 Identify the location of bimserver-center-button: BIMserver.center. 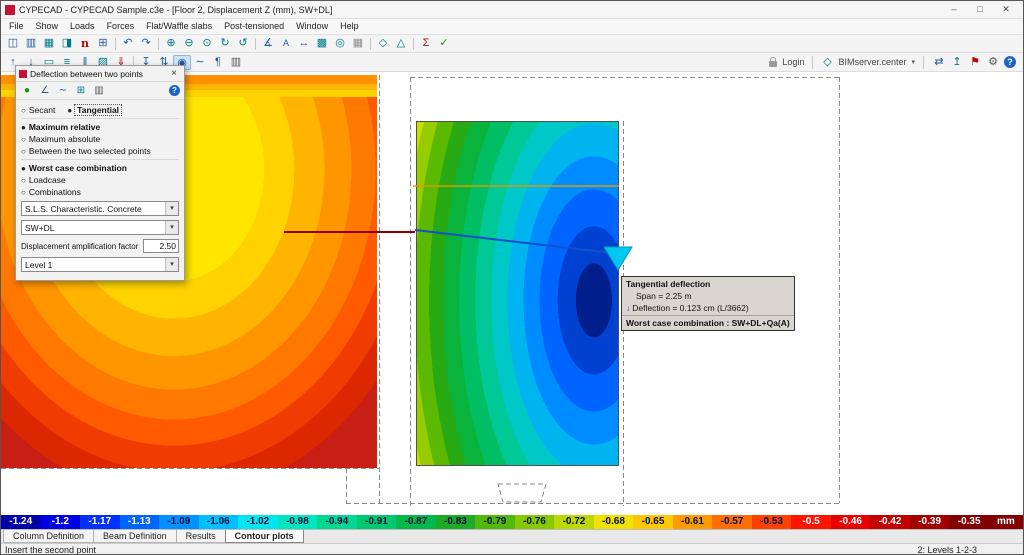
(872, 62).